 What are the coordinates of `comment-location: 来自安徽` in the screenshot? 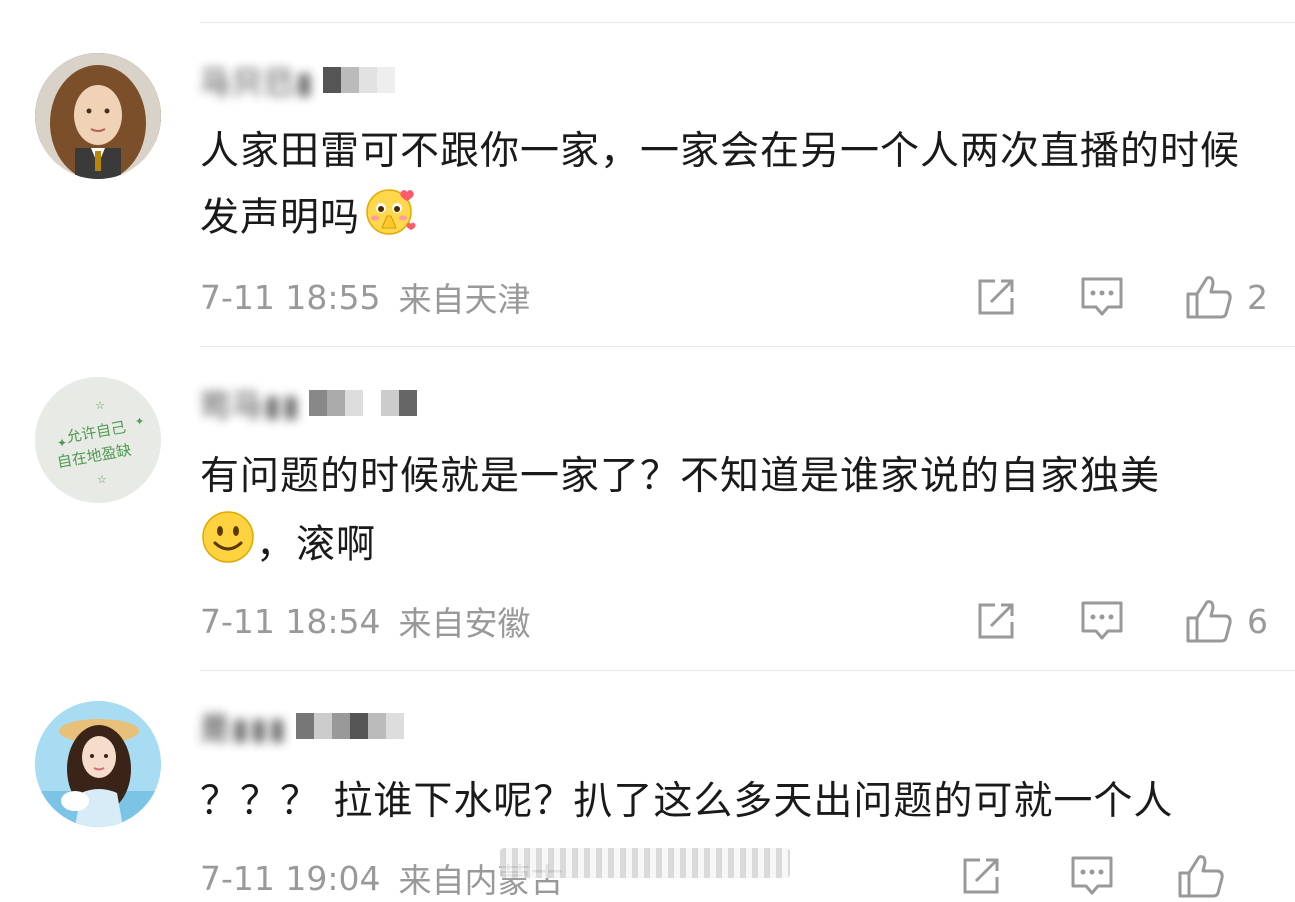 It's located at (464, 623).